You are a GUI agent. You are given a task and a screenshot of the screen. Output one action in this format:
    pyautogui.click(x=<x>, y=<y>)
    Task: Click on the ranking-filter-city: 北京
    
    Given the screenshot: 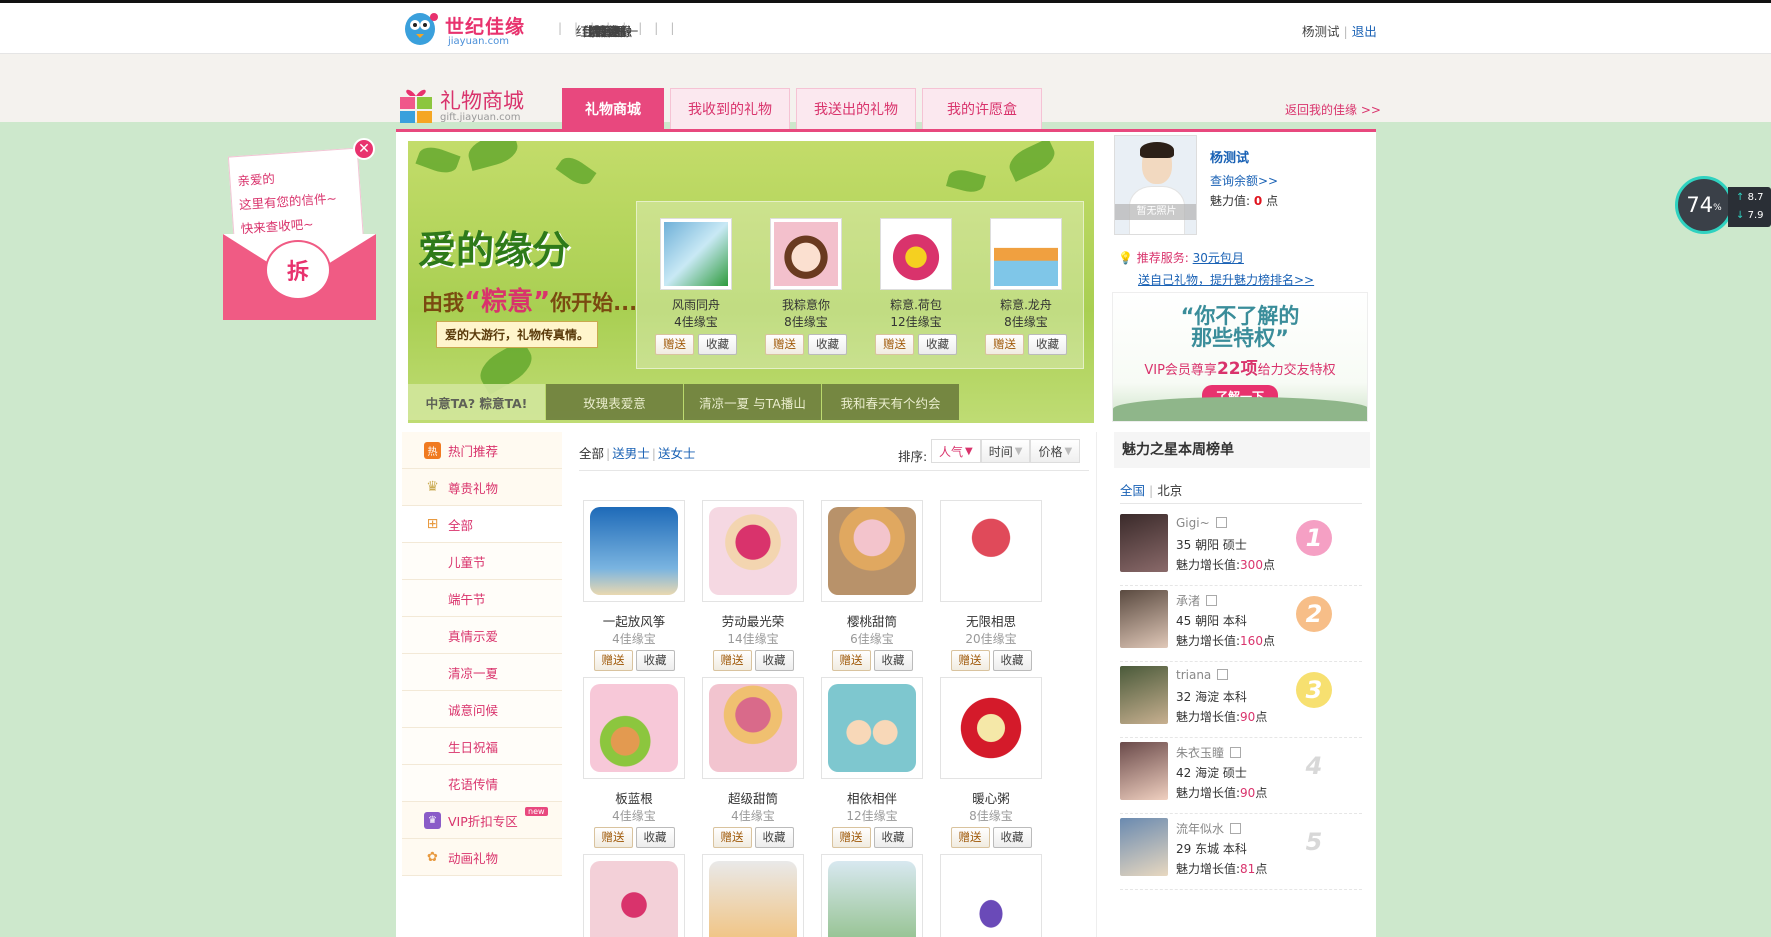 What is the action you would take?
    pyautogui.click(x=1169, y=490)
    